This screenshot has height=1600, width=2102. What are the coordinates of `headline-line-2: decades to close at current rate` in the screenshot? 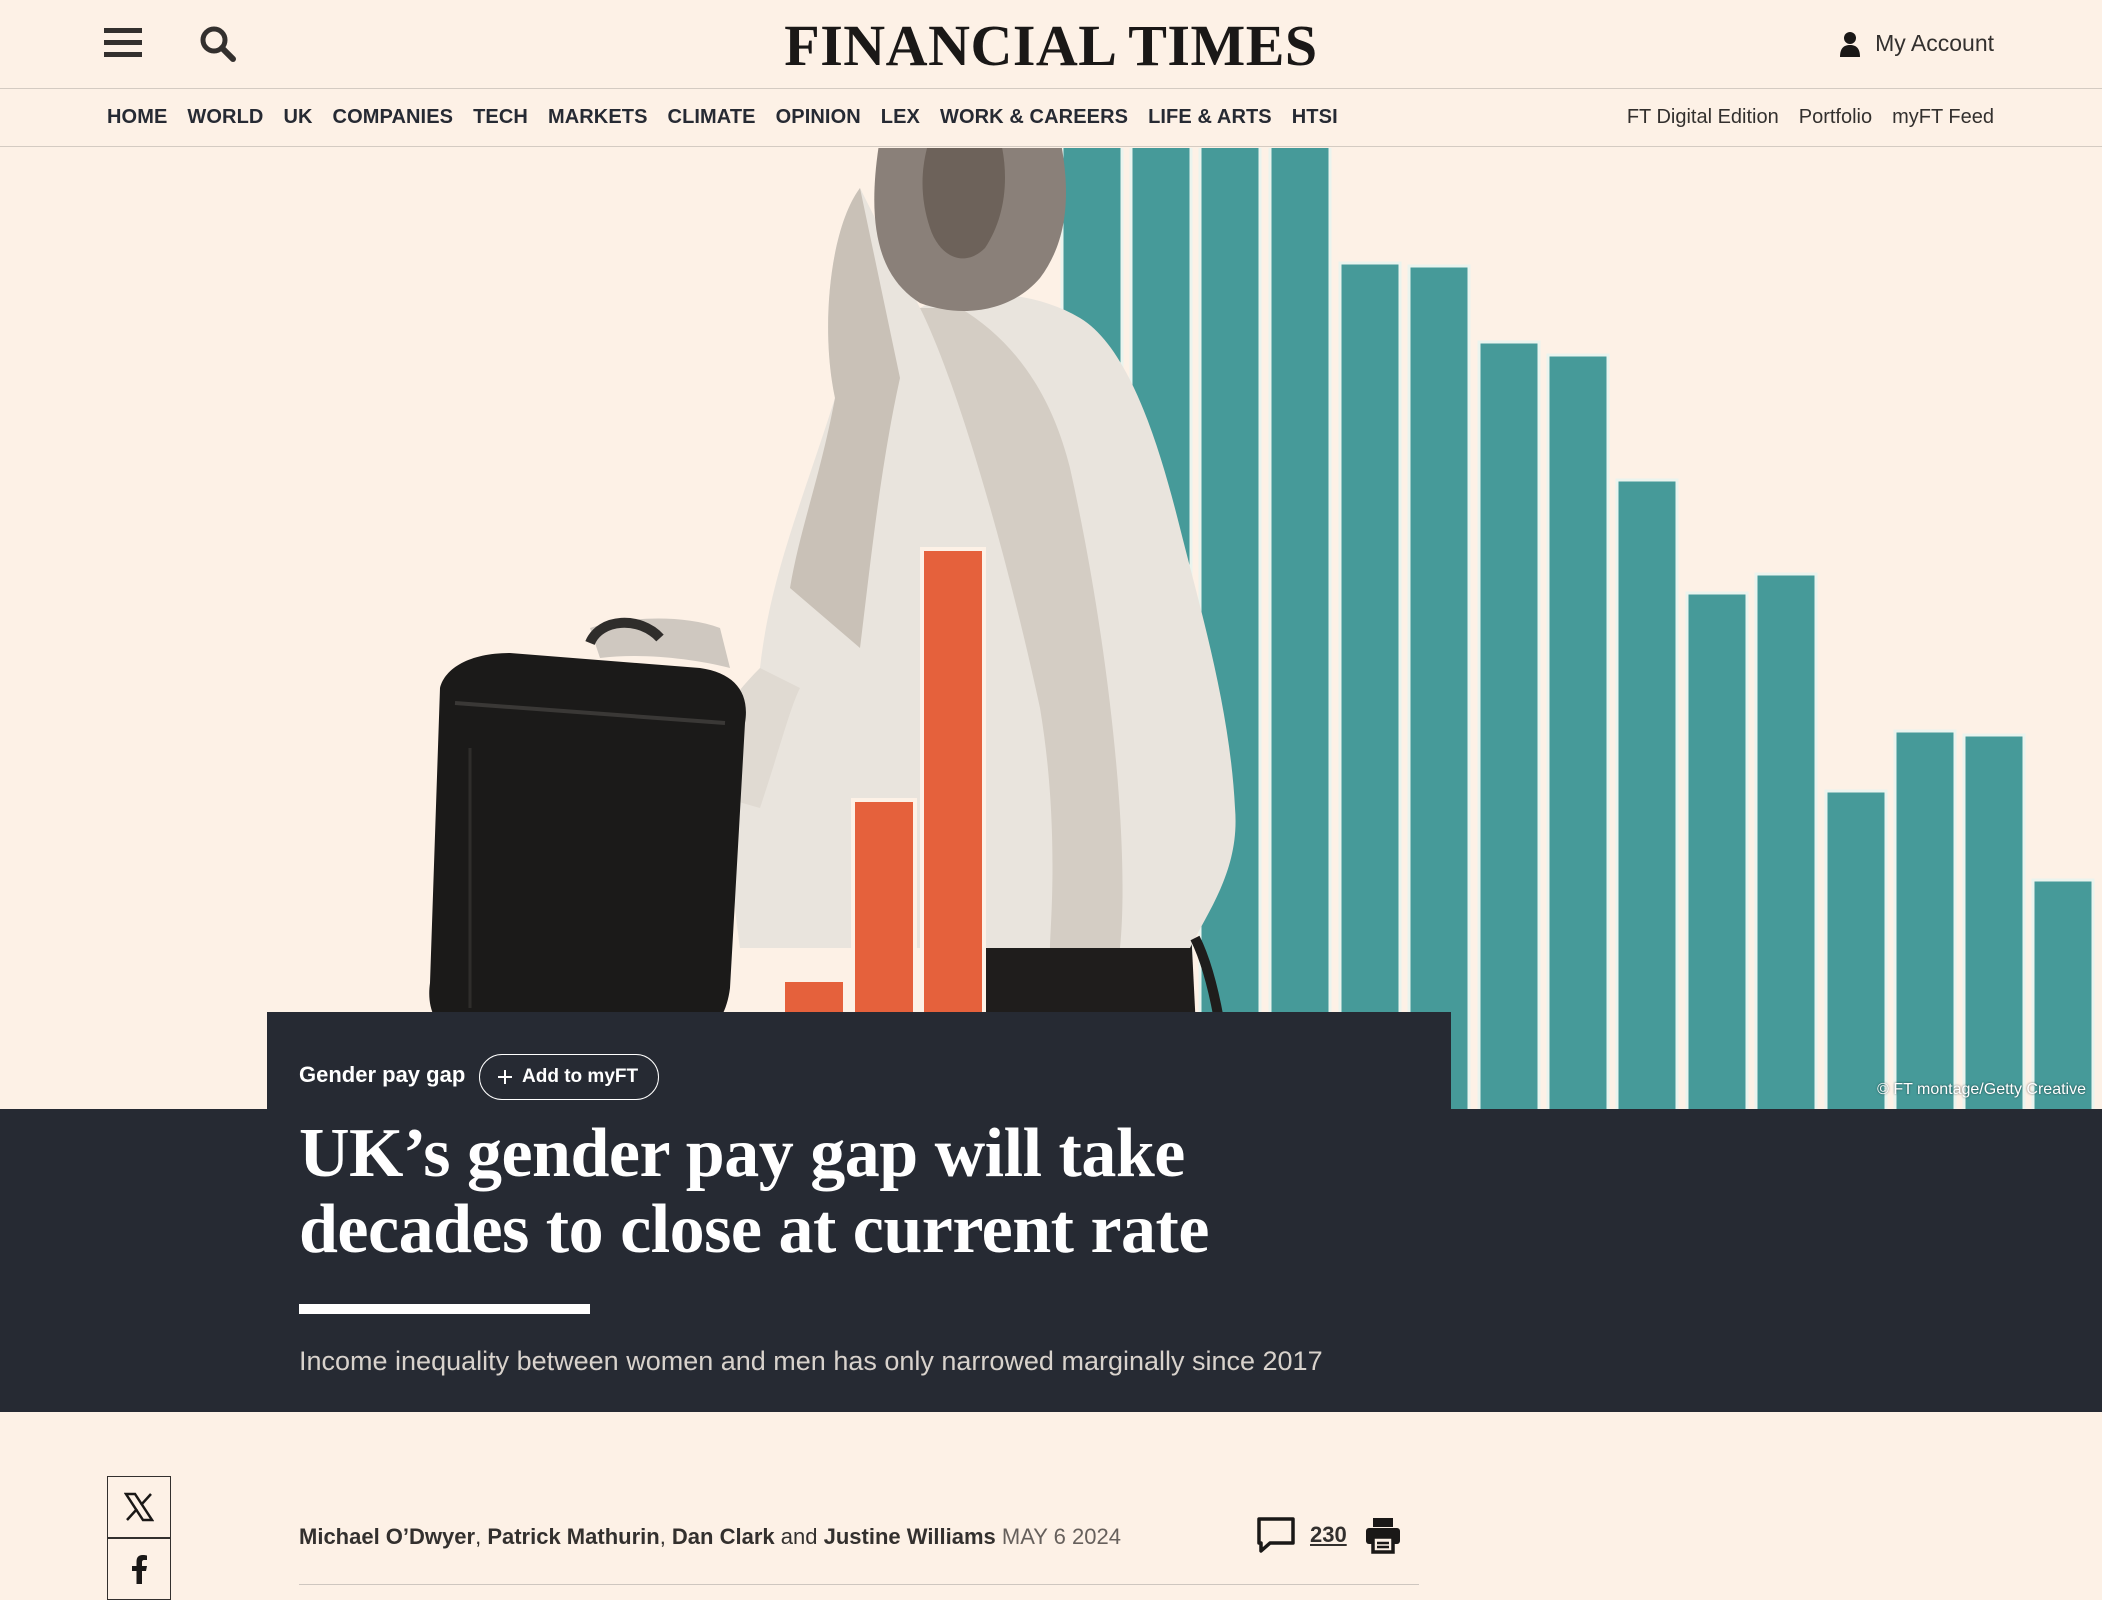 It's located at (754, 1229).